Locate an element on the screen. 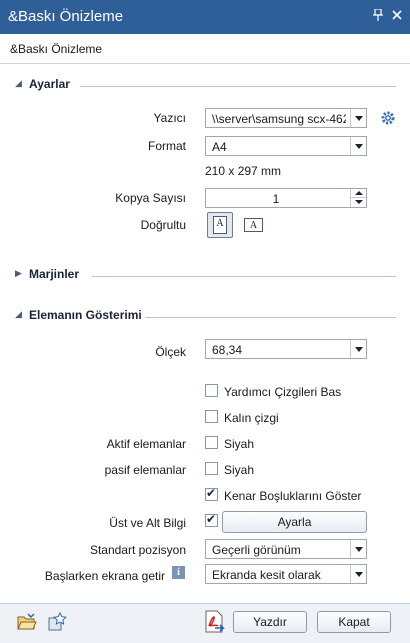 Image resolution: width=410 pixels, height=643 pixels. printer-value: \\server\samsung scx-462 is located at coordinates (279, 119).